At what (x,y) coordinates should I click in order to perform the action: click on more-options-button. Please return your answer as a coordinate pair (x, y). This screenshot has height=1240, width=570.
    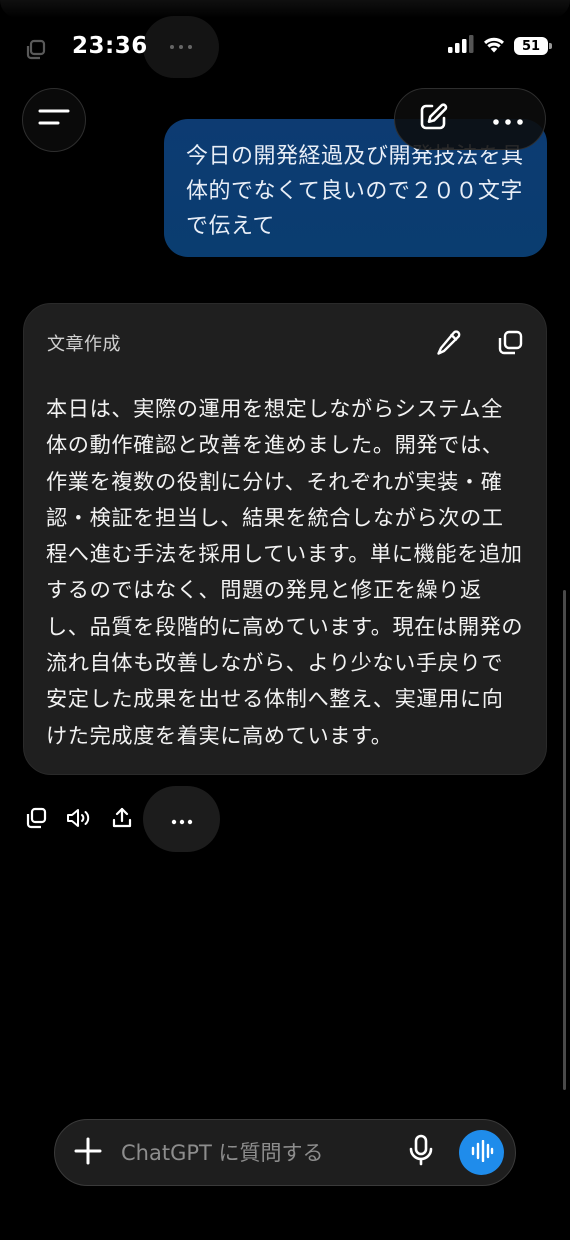
    Looking at the image, I should click on (508, 119).